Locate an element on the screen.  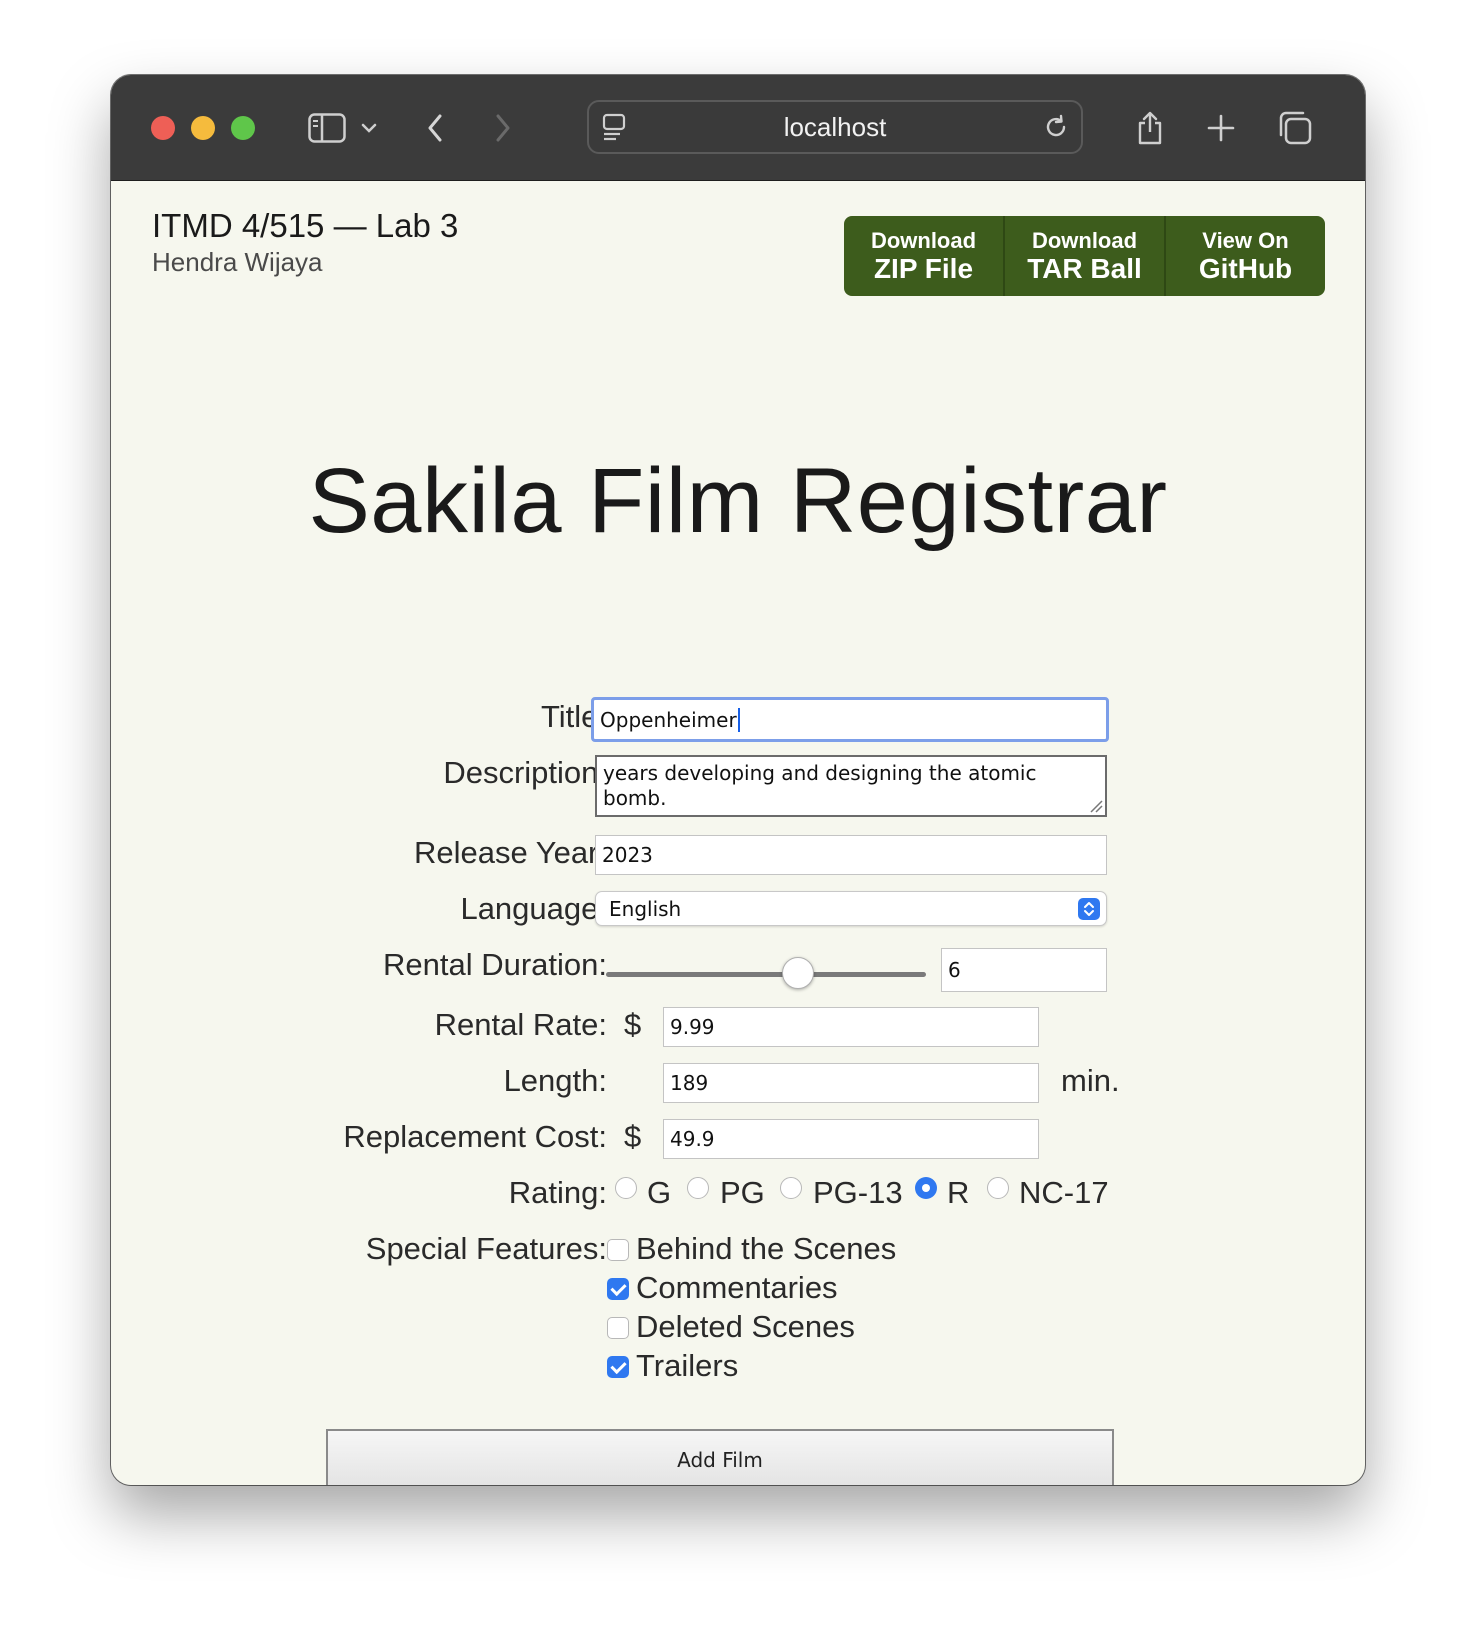
title-input: Oppenheimer is located at coordinates (850, 719).